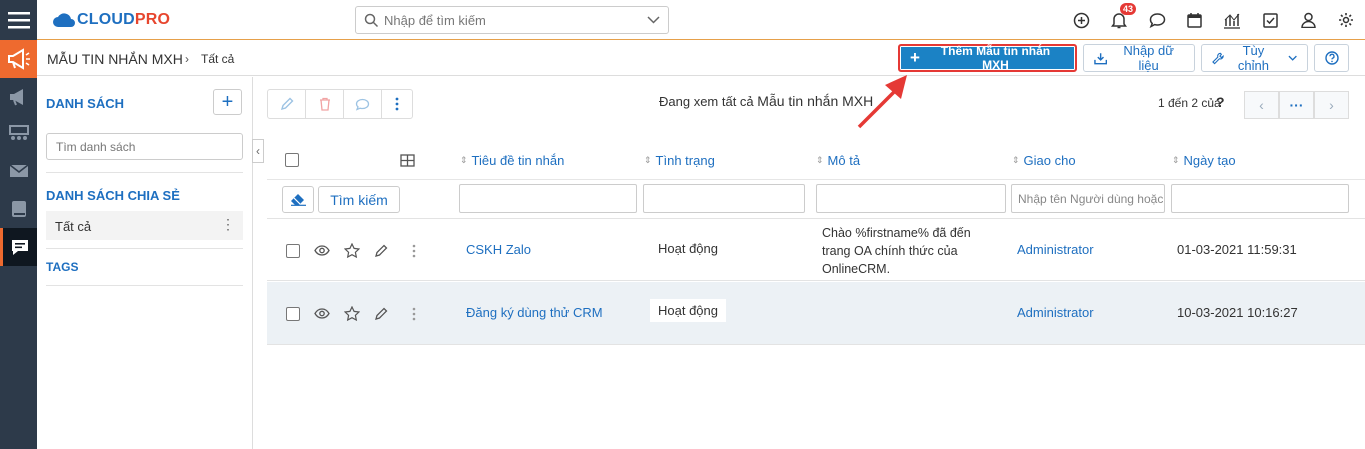 The image size is (1365, 449). What do you see at coordinates (18, 171) in the screenshot?
I see `email-icon` at bounding box center [18, 171].